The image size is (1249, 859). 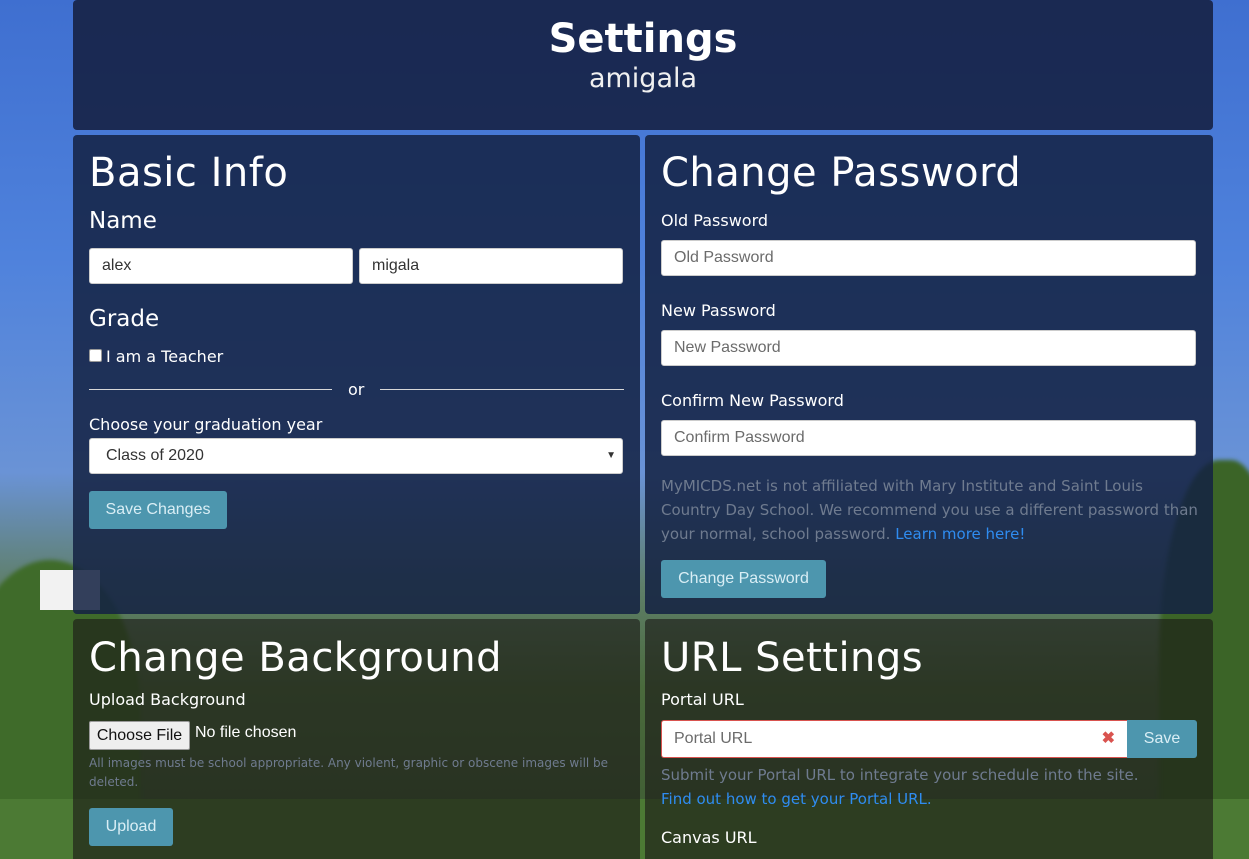 I want to click on or-separator: or, so click(x=356, y=389).